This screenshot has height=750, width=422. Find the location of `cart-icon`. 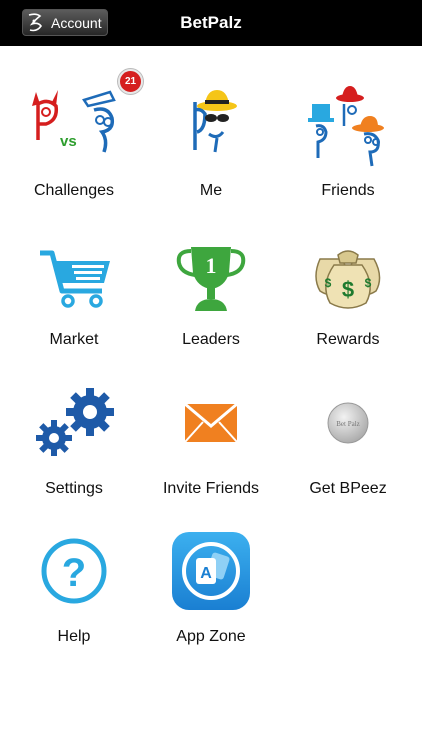

cart-icon is located at coordinates (74, 274).